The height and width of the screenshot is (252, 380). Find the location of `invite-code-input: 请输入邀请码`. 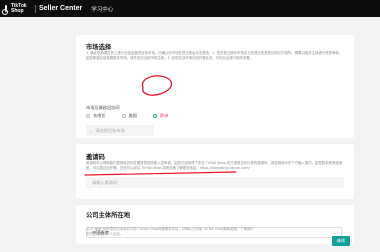

invite-code-input: 请输入邀请码 is located at coordinates (215, 182).